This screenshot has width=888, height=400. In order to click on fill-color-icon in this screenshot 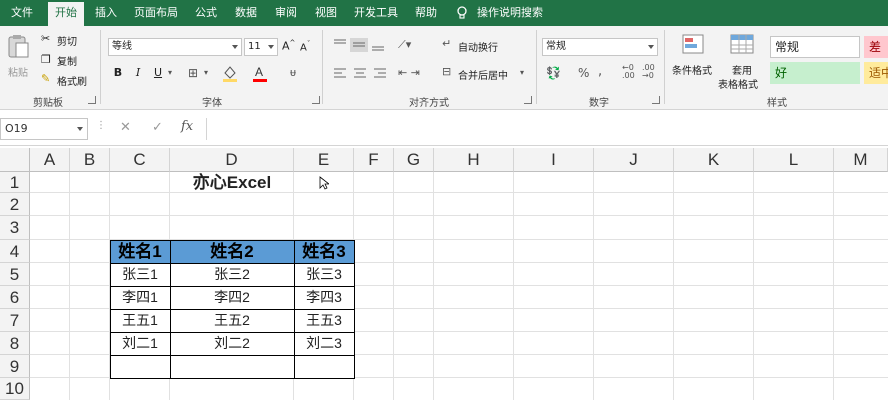, I will do `click(230, 73)`.